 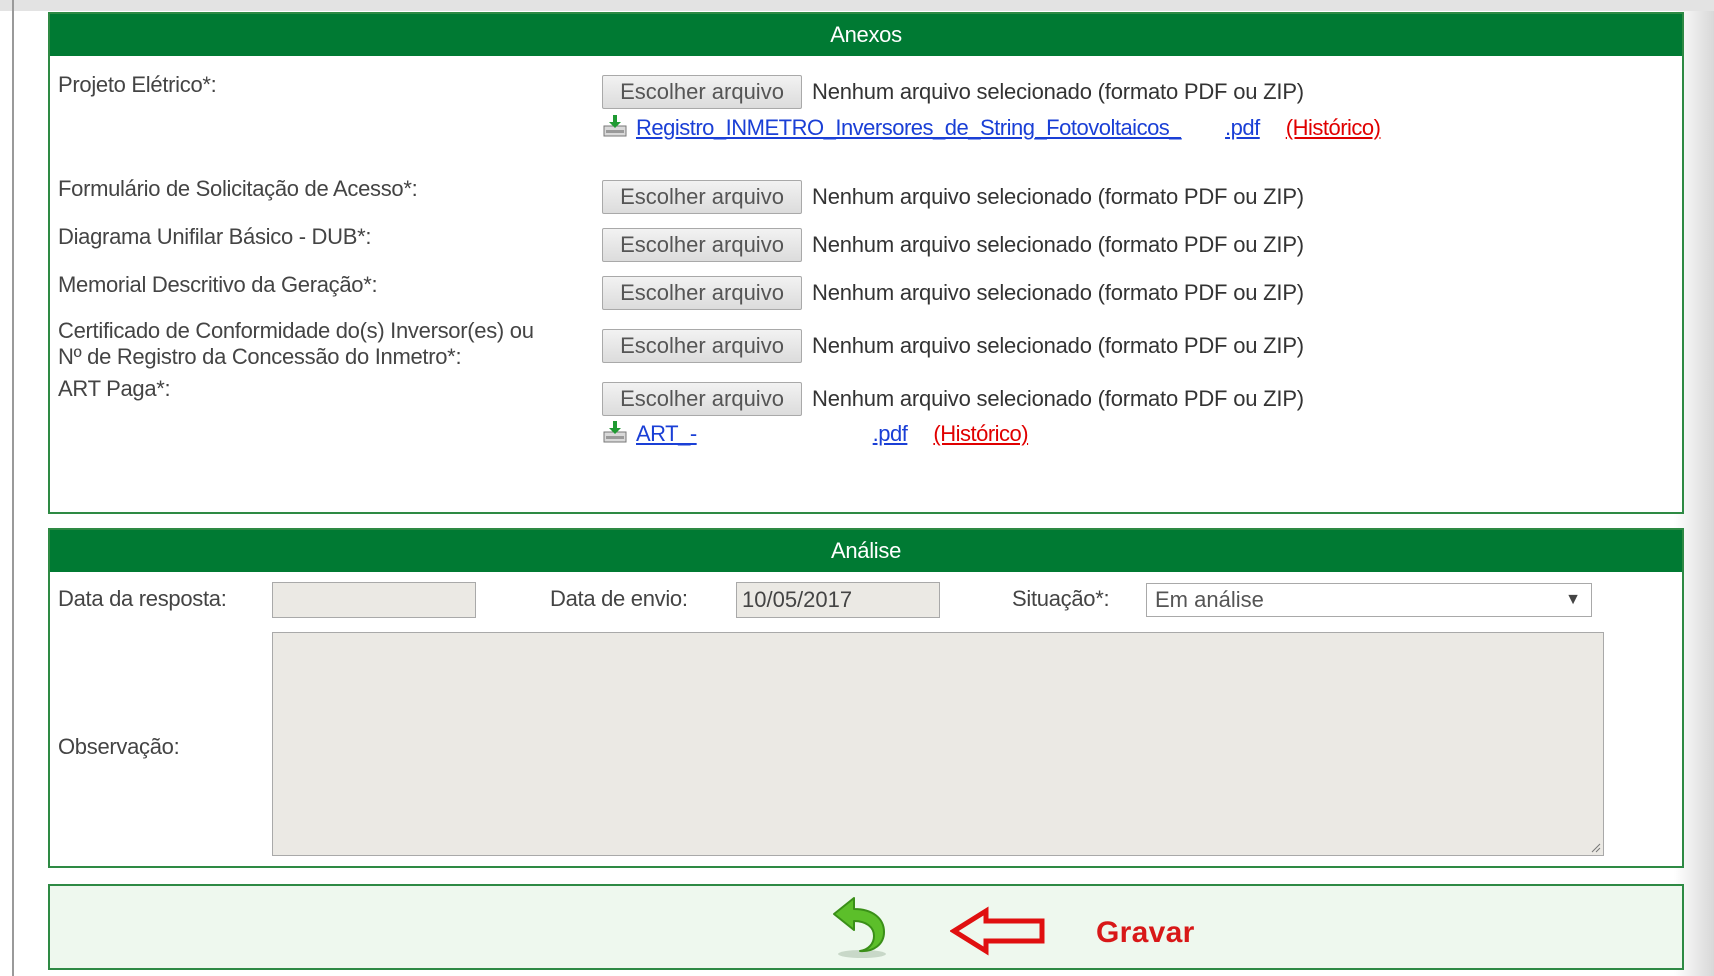 What do you see at coordinates (1145, 933) in the screenshot?
I see `gravar-label: Gravar` at bounding box center [1145, 933].